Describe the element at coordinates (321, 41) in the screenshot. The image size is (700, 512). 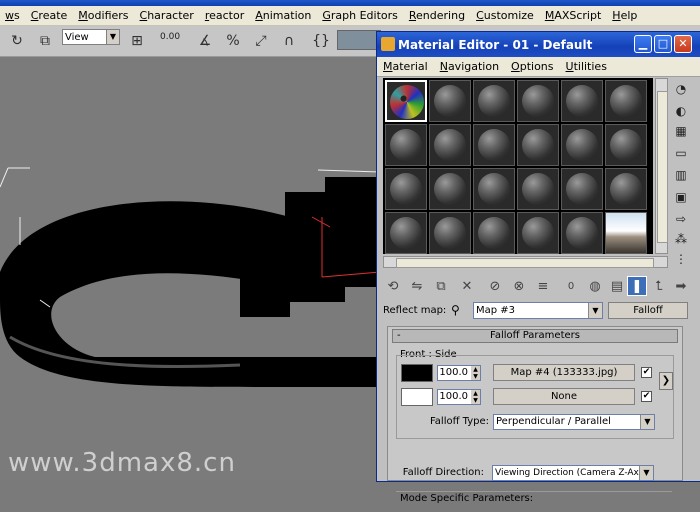
I see `edit-named-selection-icon: {}` at that location.